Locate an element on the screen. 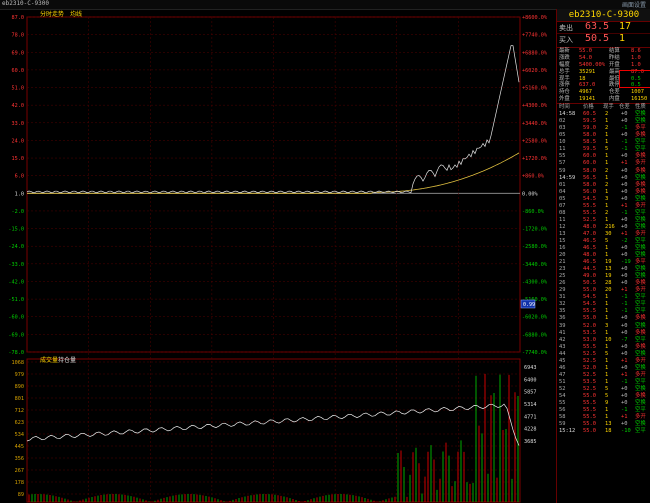  left-axis-label: 24.0 is located at coordinates (18, 141).